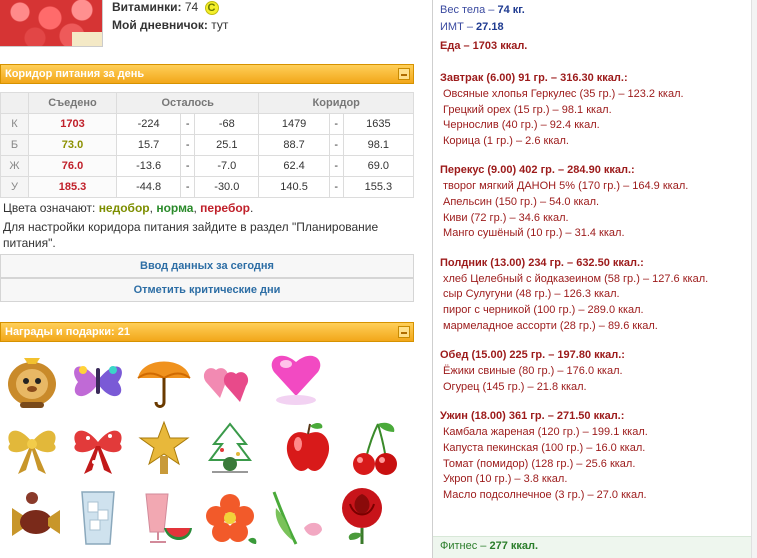  Describe the element at coordinates (374, 448) in the screenshot. I see `cherries-icon` at that location.